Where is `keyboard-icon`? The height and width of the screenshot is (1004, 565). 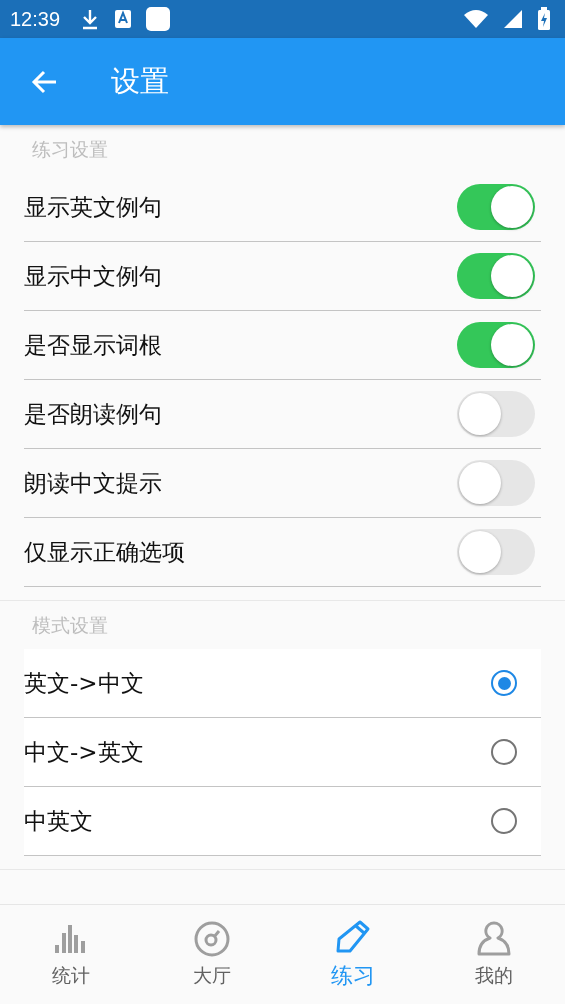 keyboard-icon is located at coordinates (123, 19).